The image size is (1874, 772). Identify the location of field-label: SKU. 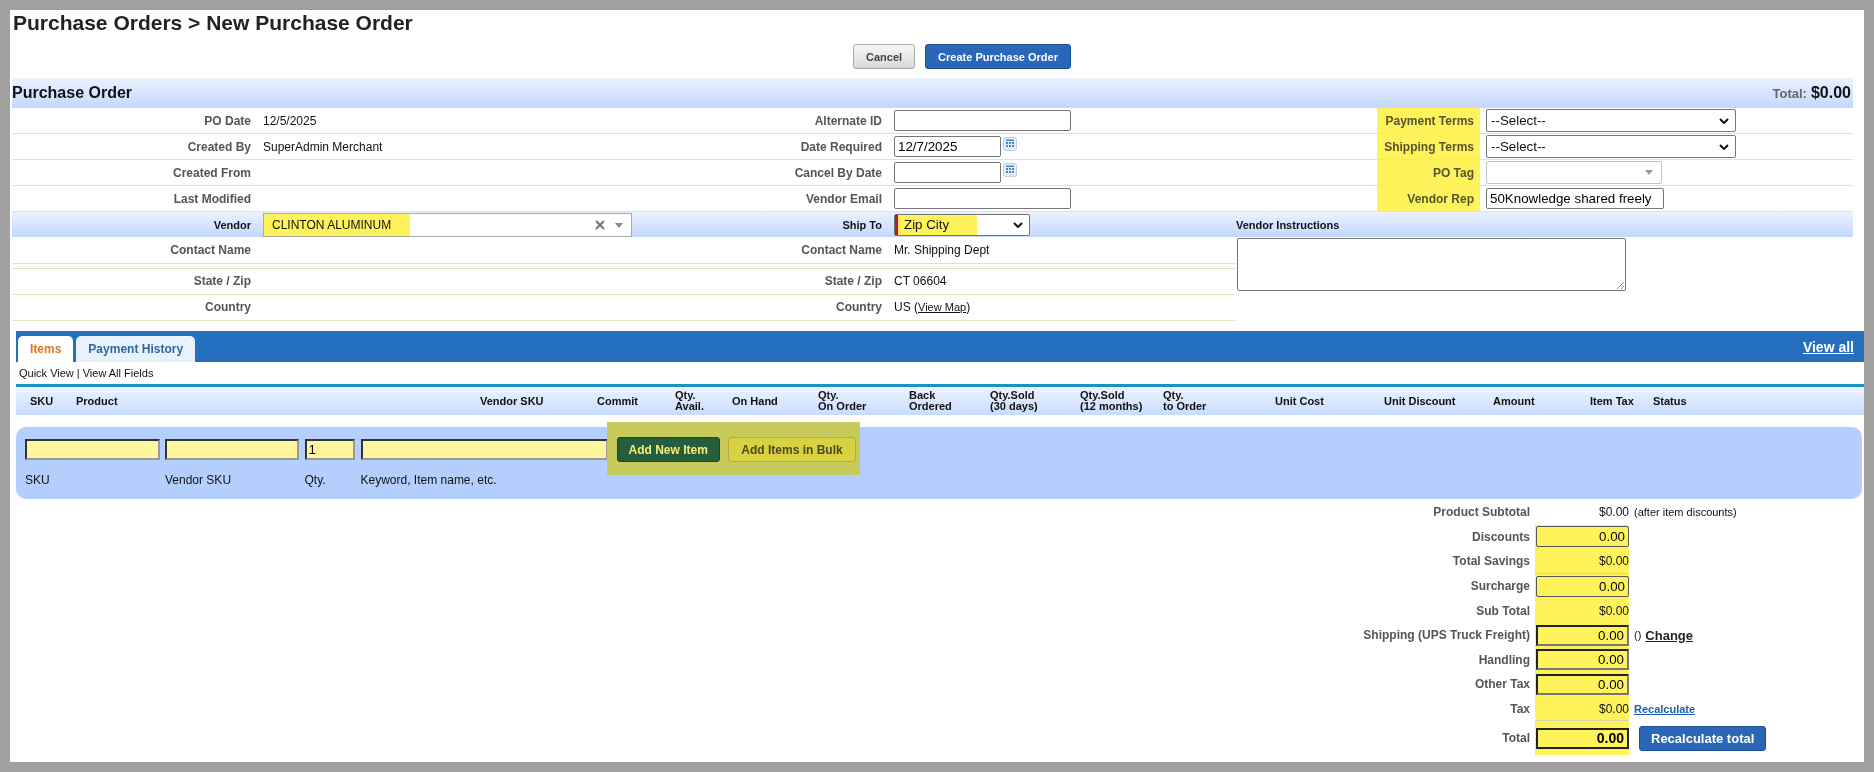
(38, 480).